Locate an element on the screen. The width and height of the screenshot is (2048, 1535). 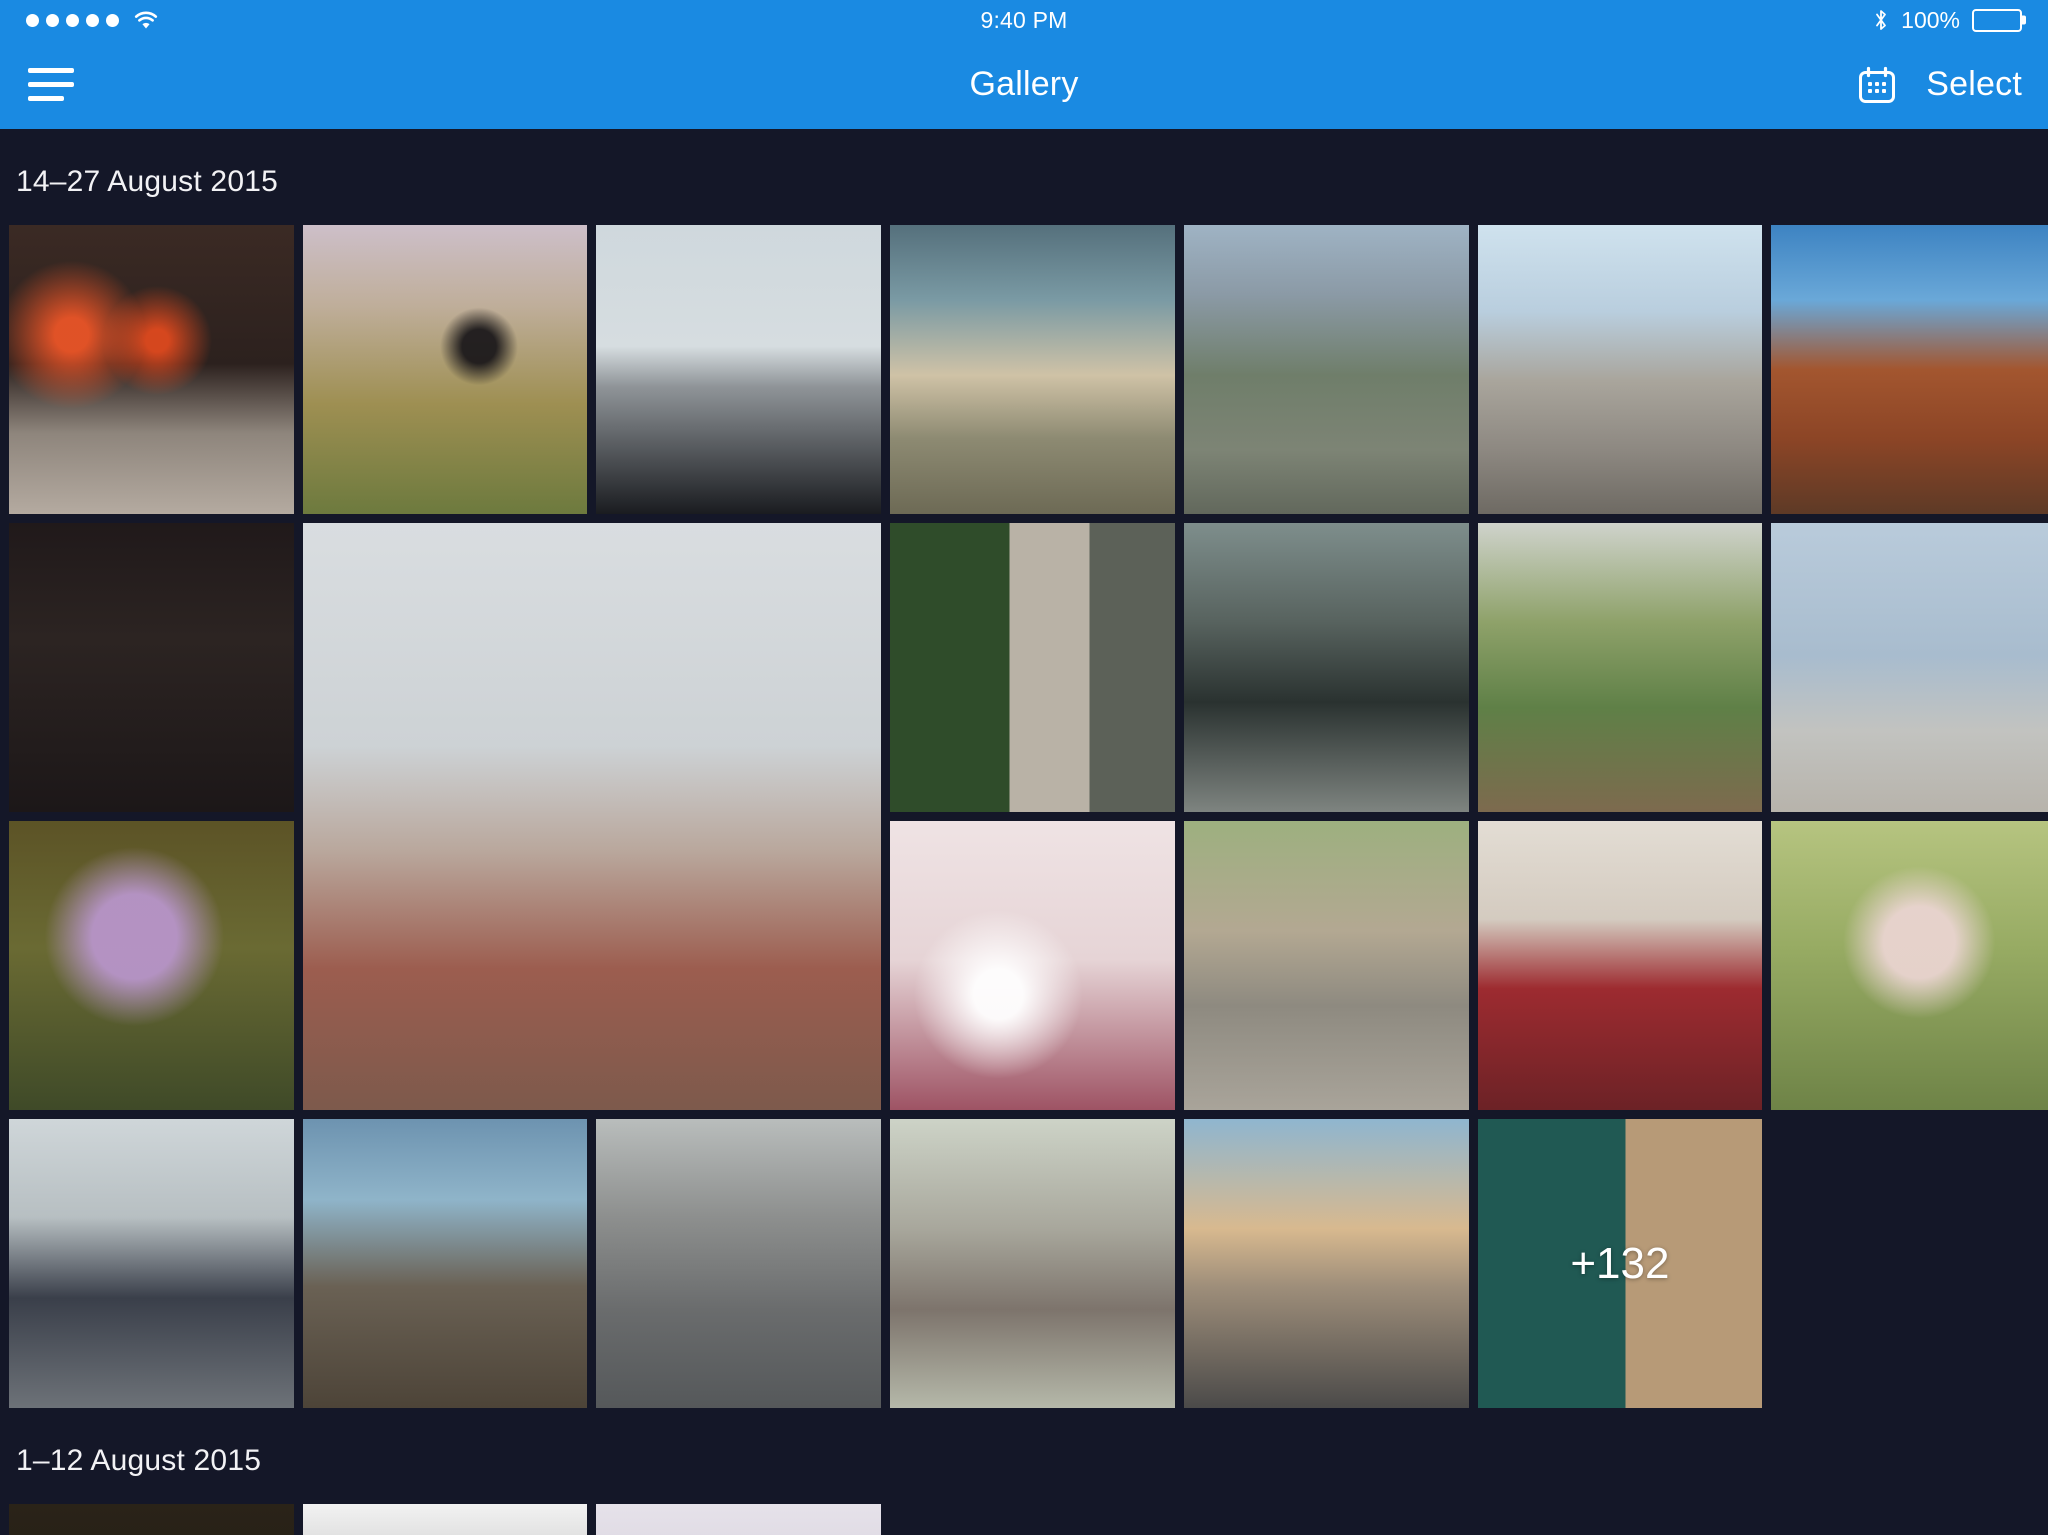
photo-man-forest-hilltop is located at coordinates (445, 369).